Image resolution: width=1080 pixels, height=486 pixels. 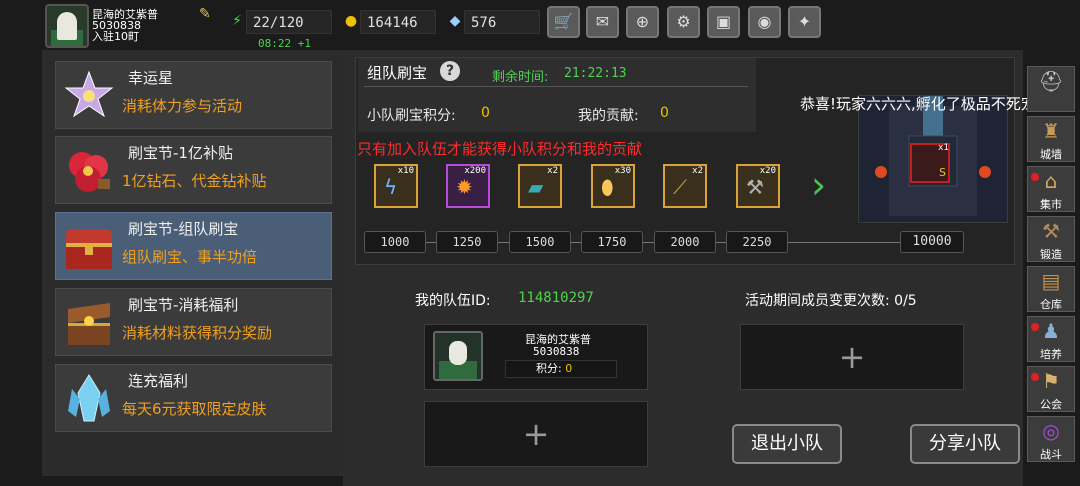 What do you see at coordinates (563, 22) in the screenshot?
I see `cart-icon: 🛒` at bounding box center [563, 22].